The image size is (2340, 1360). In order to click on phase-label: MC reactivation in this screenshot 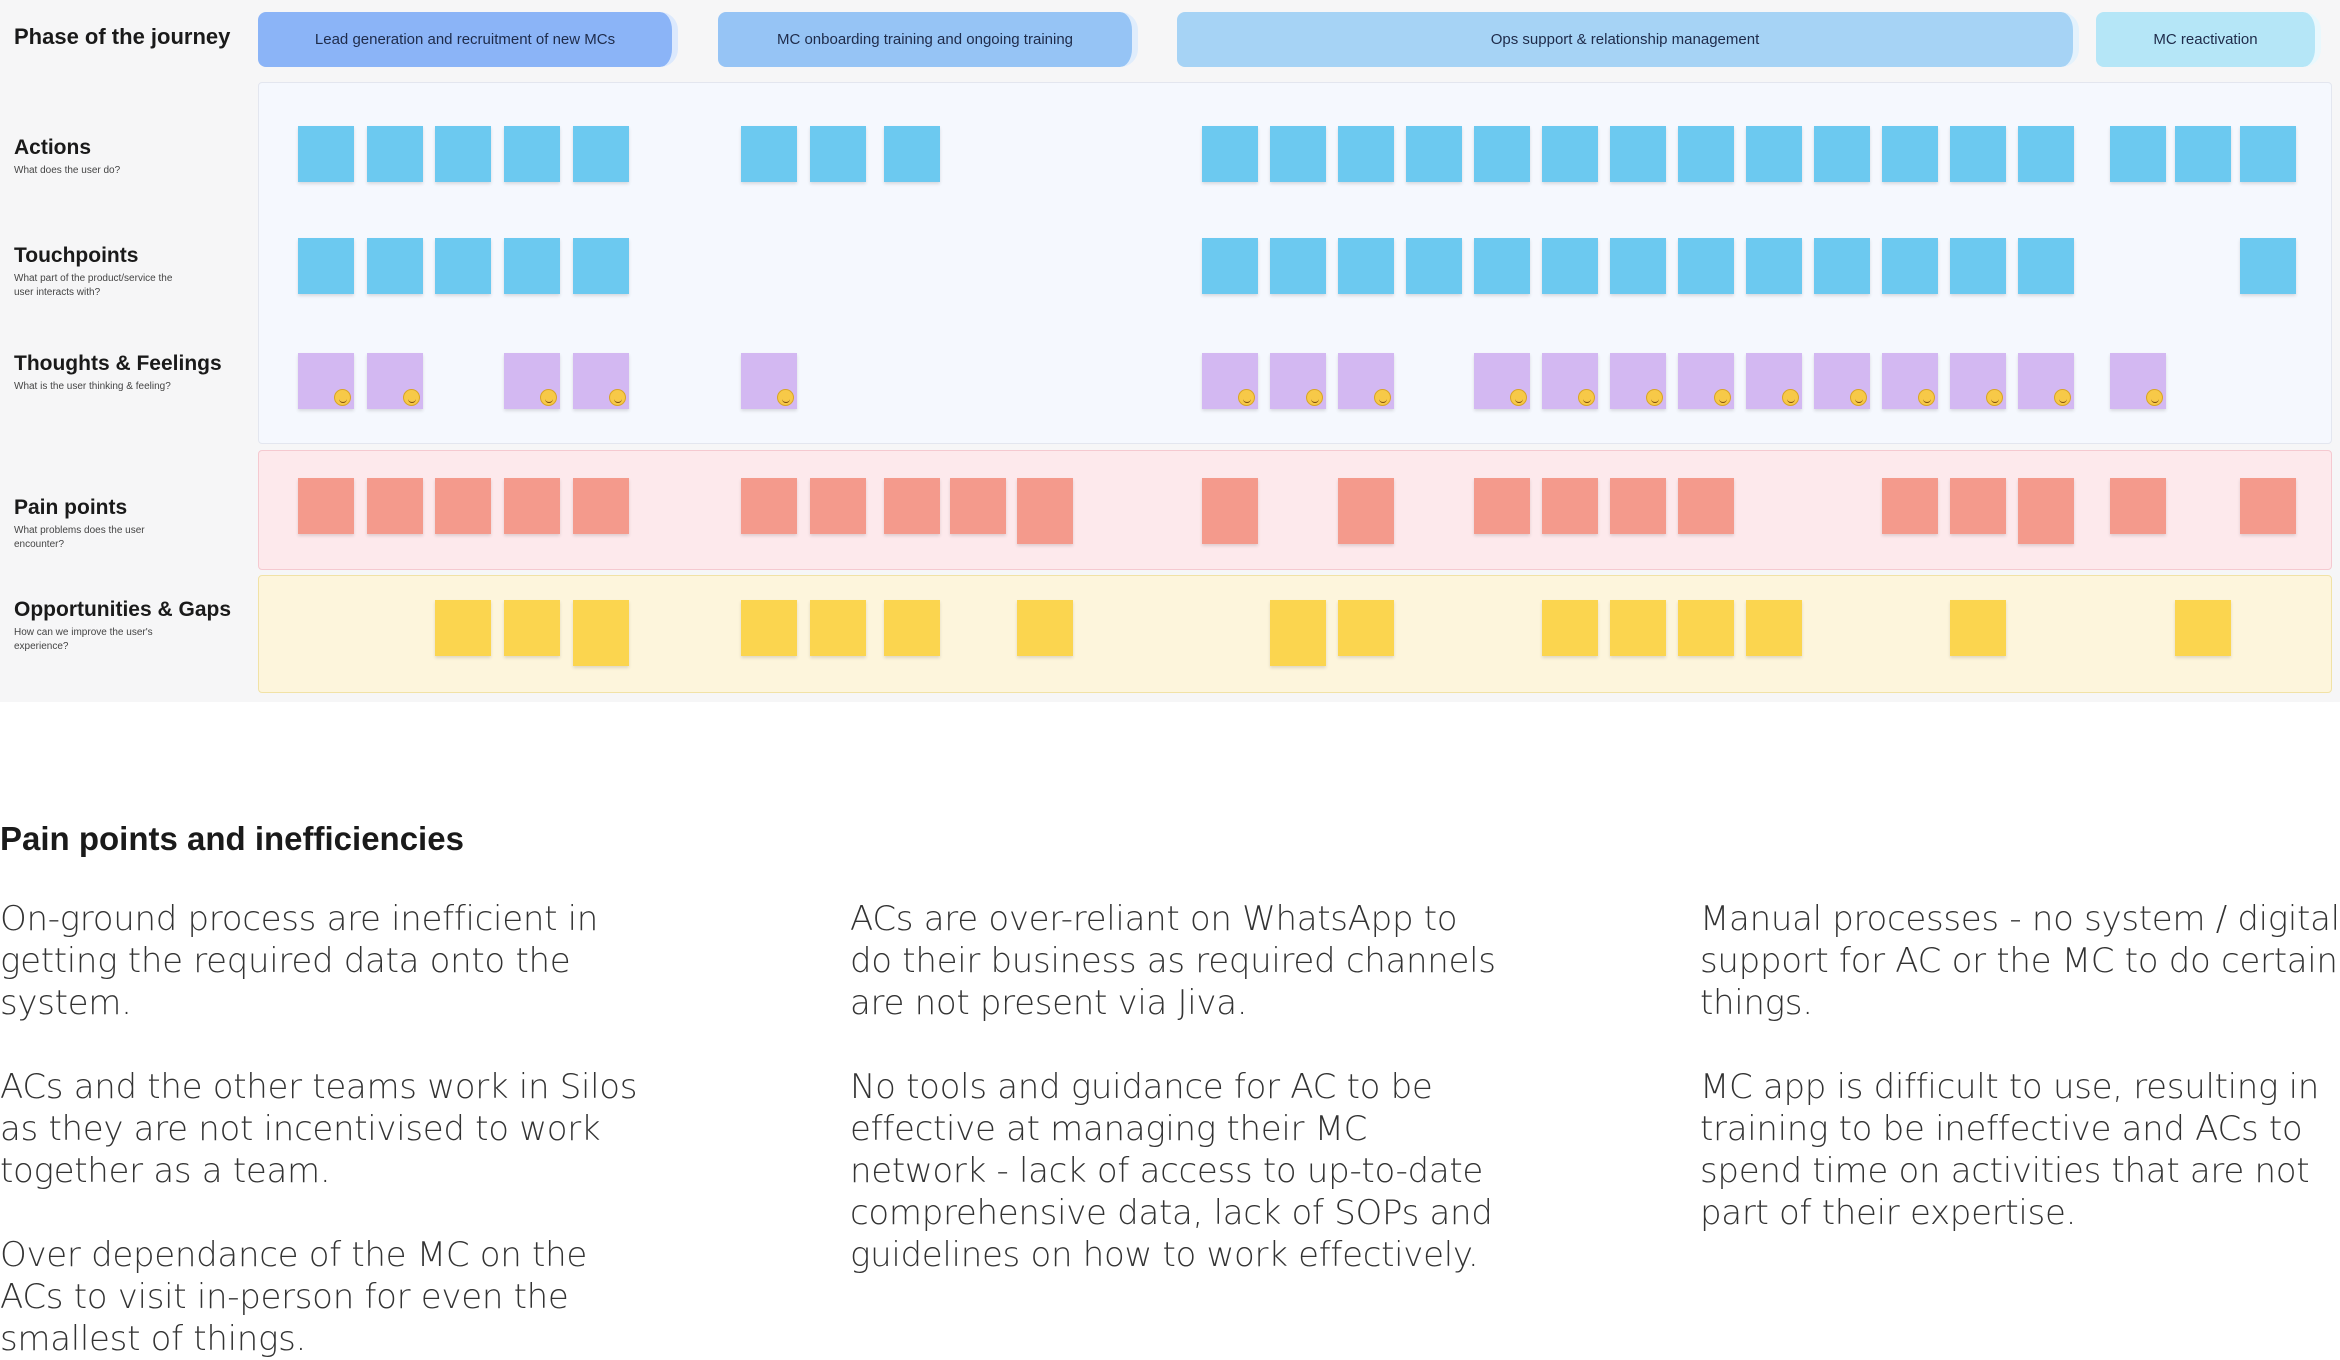, I will do `click(2205, 39)`.